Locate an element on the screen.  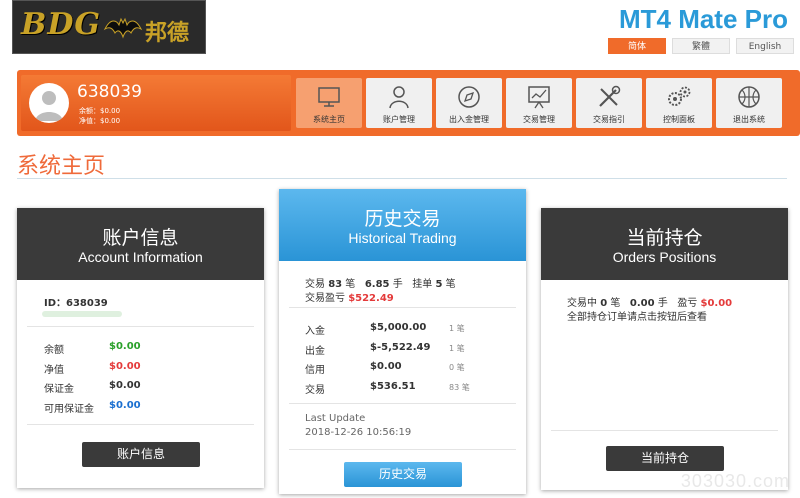
positions-note: 全部持仓订单请点击按钮后查看 is located at coordinates (637, 317).